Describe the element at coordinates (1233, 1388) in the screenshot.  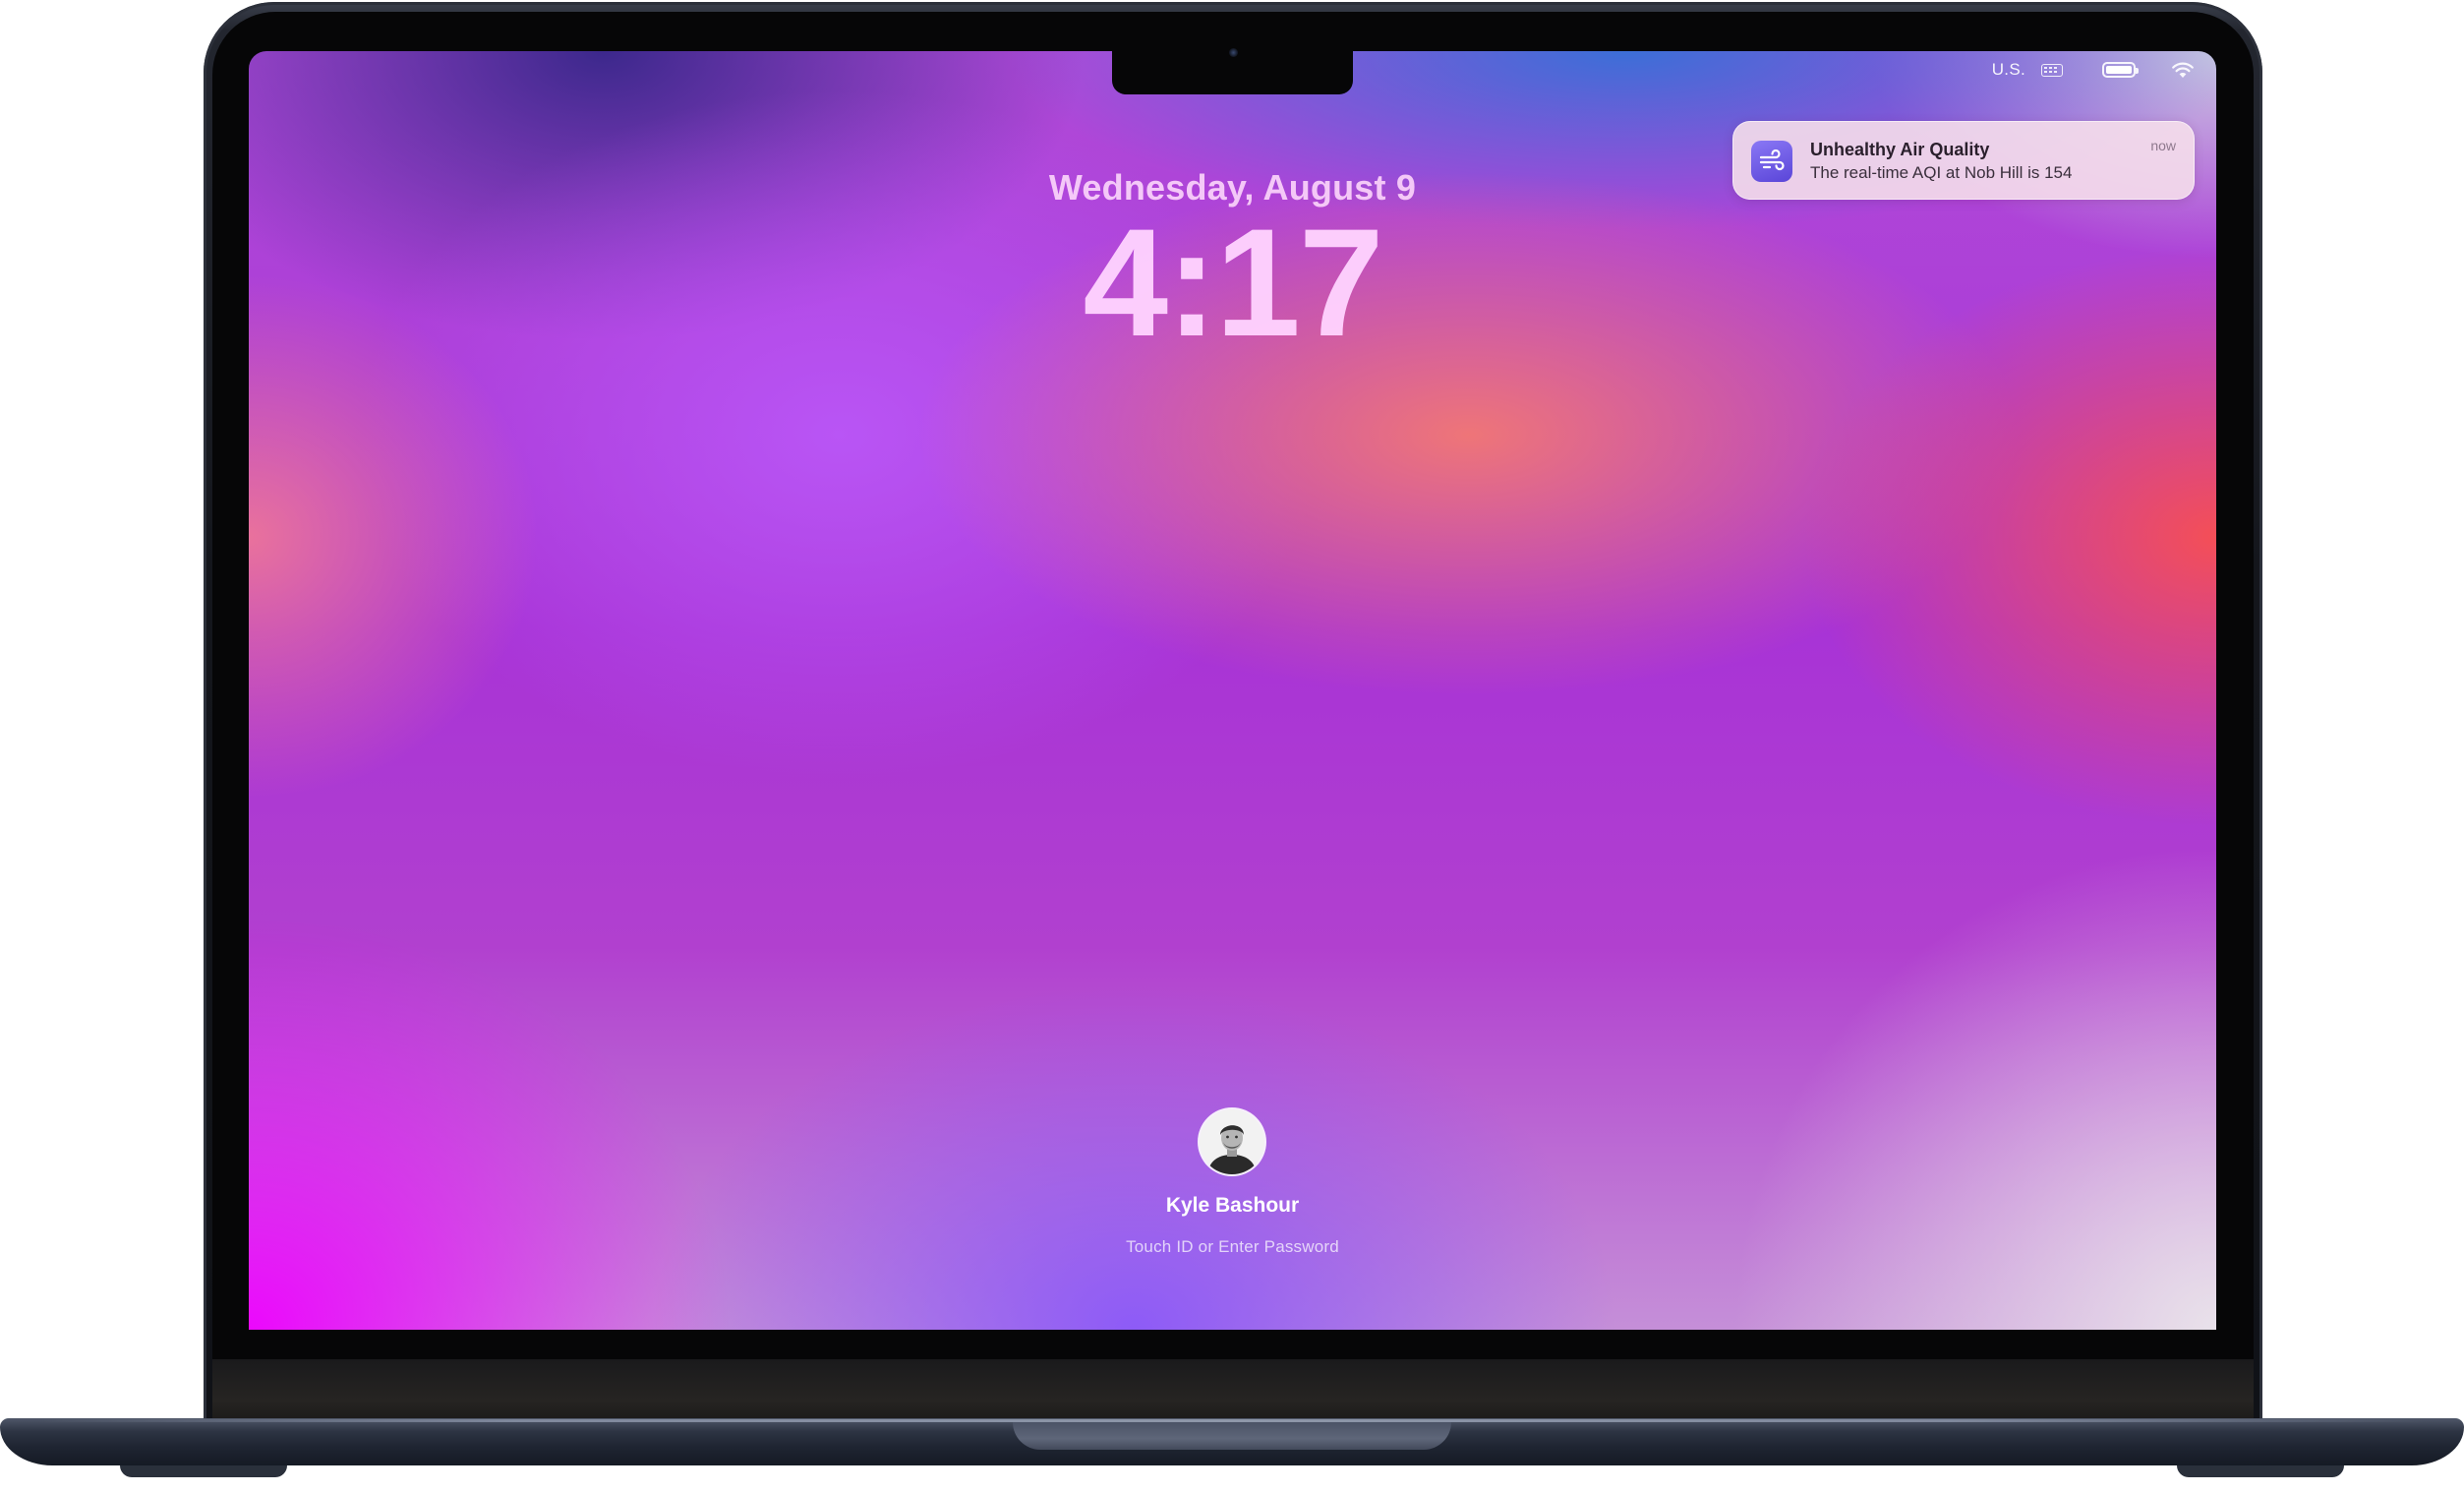
I see `display-chin` at that location.